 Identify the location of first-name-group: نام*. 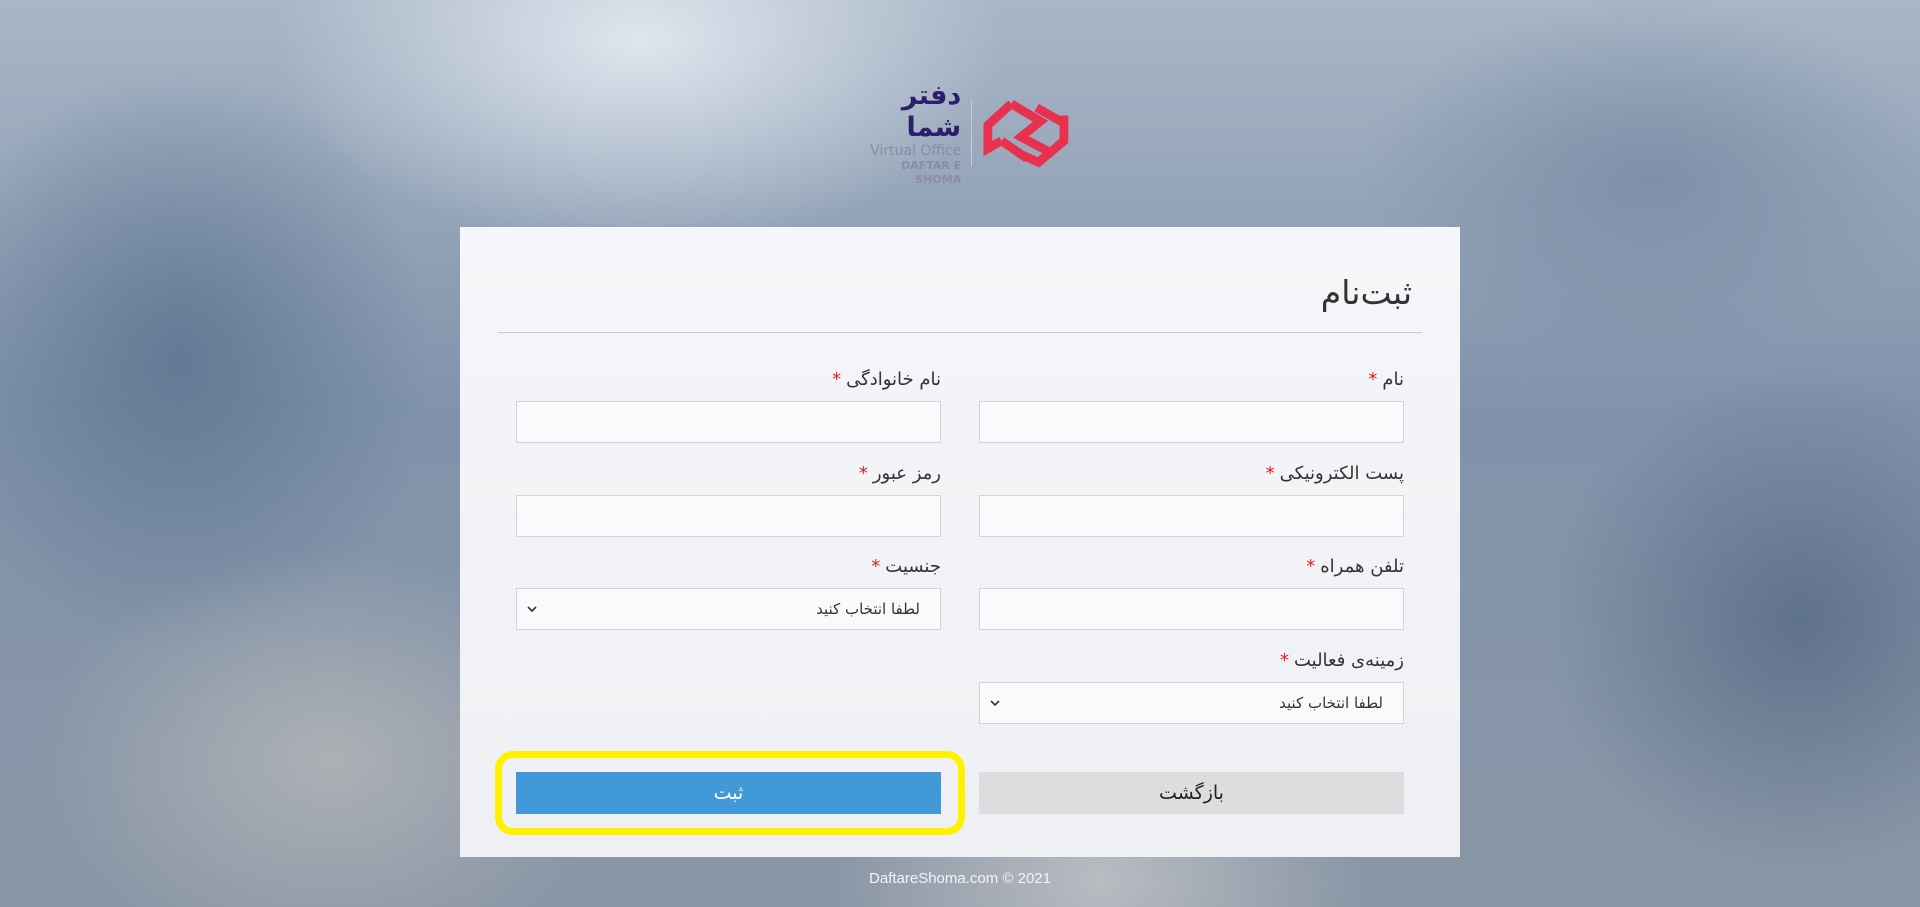
(1191, 405).